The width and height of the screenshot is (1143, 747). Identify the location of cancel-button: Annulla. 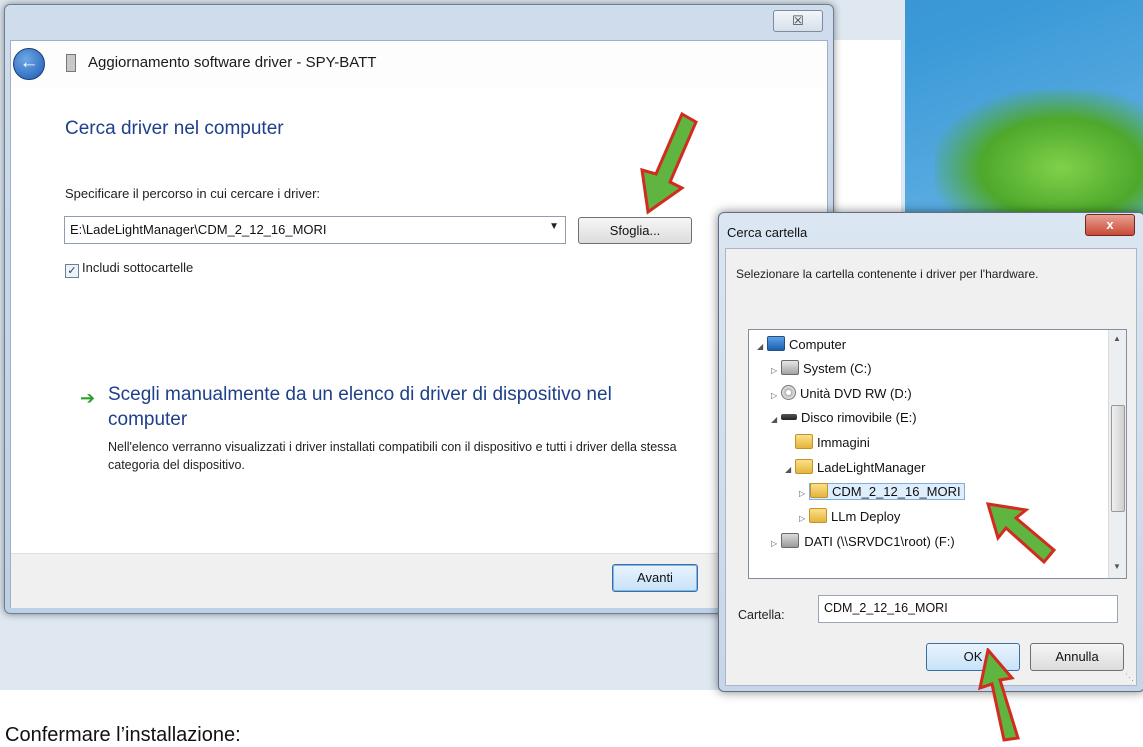
(1077, 657).